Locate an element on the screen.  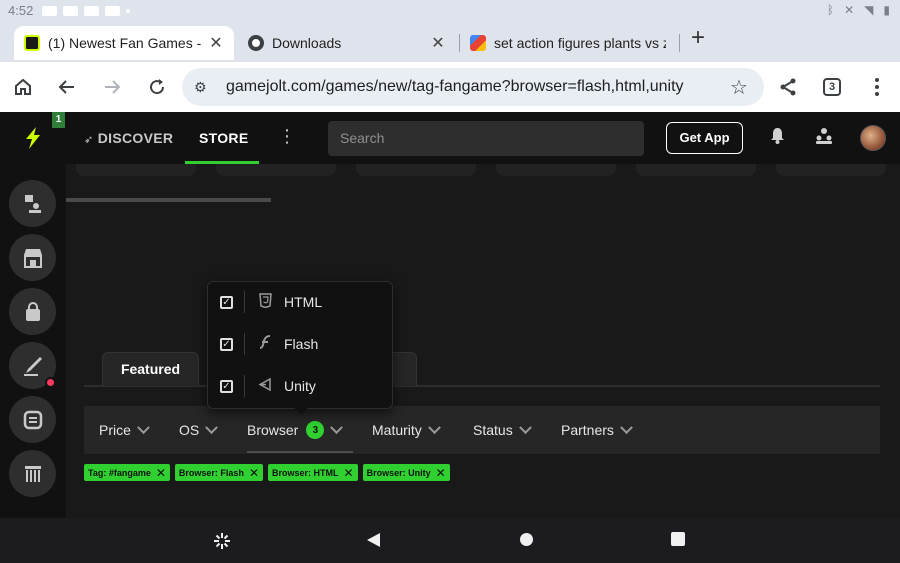
quill-icon is located at coordinates (32, 366).